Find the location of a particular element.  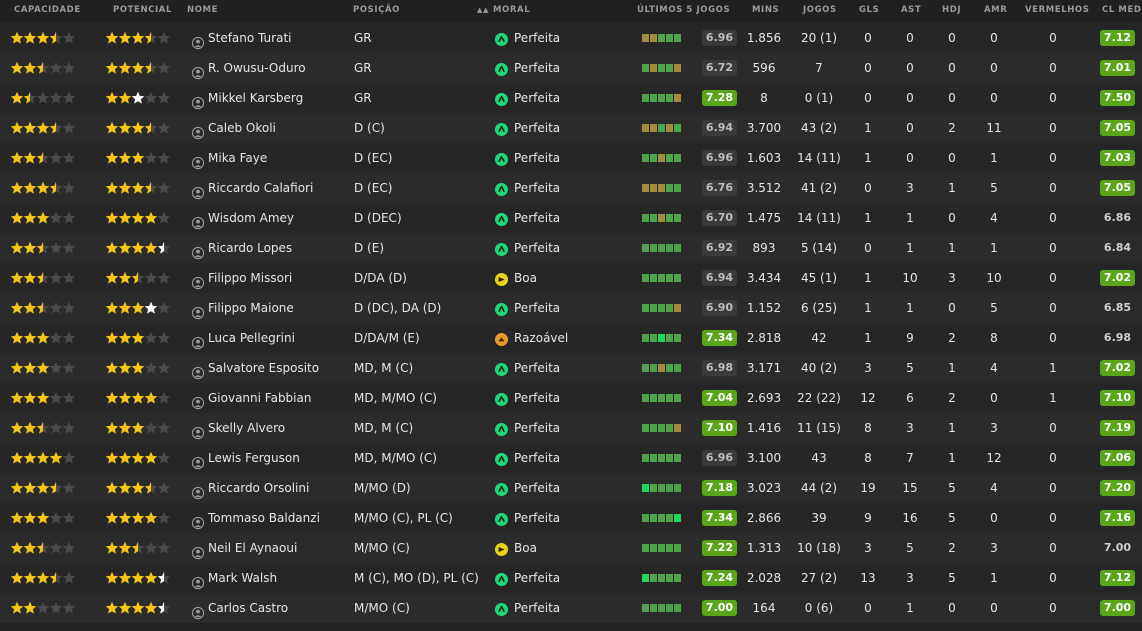

potential-stars is located at coordinates (138, 548).